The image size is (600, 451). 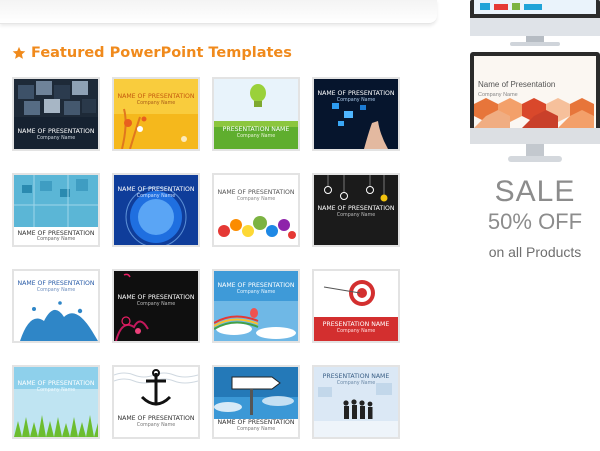 What do you see at coordinates (218, 12) in the screenshot?
I see `top-header-bar` at bounding box center [218, 12].